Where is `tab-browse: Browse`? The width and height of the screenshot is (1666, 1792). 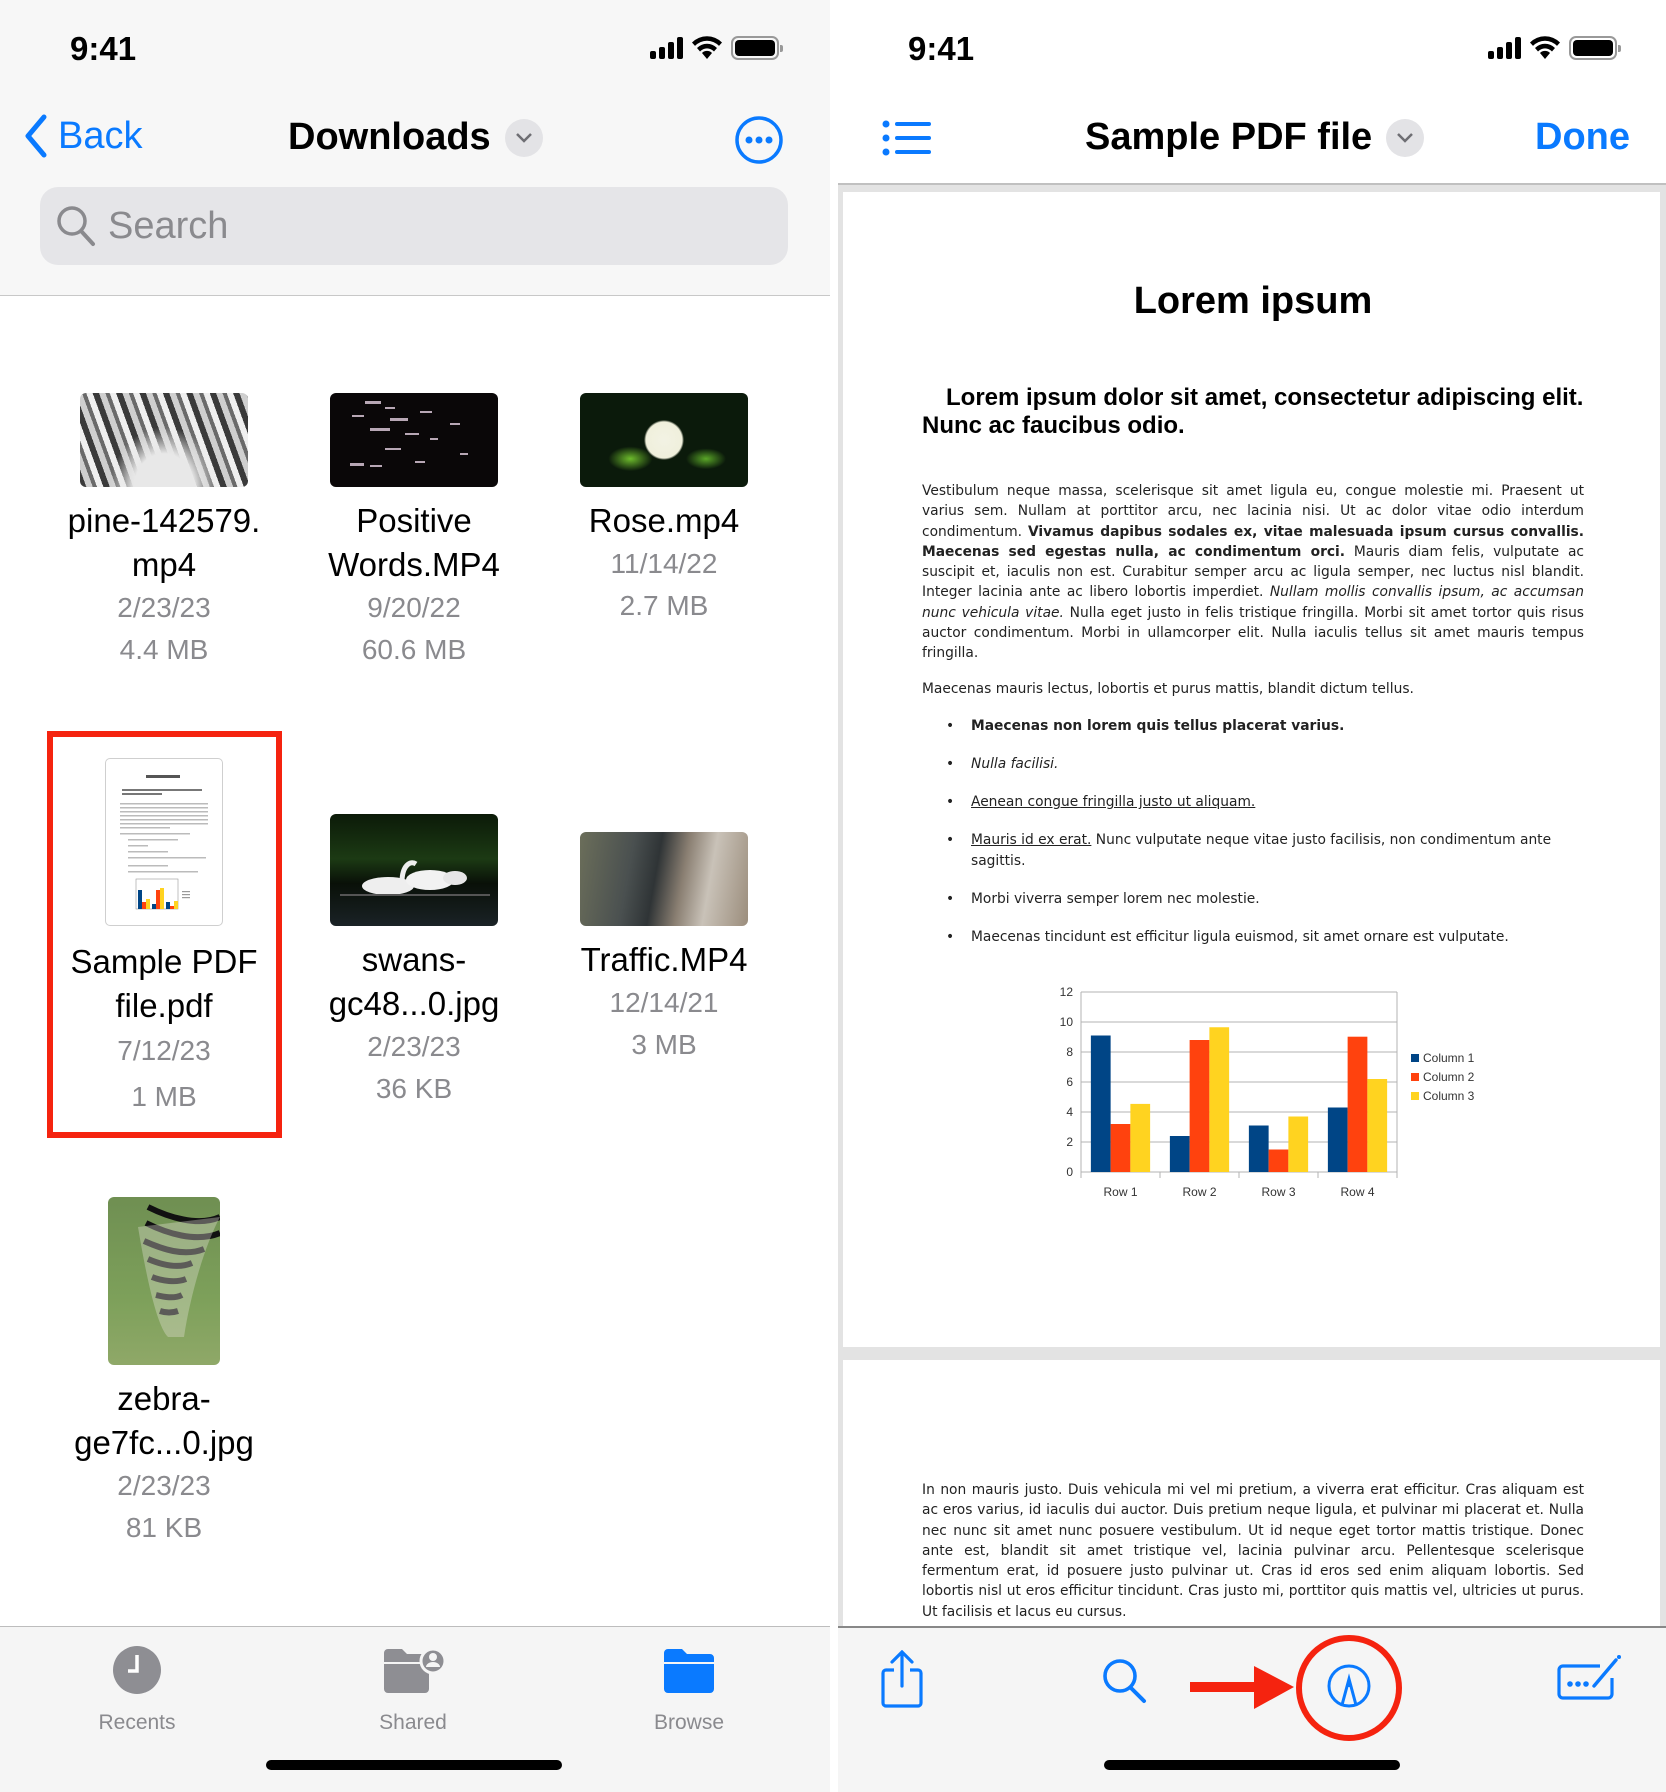 tab-browse: Browse is located at coordinates (689, 1690).